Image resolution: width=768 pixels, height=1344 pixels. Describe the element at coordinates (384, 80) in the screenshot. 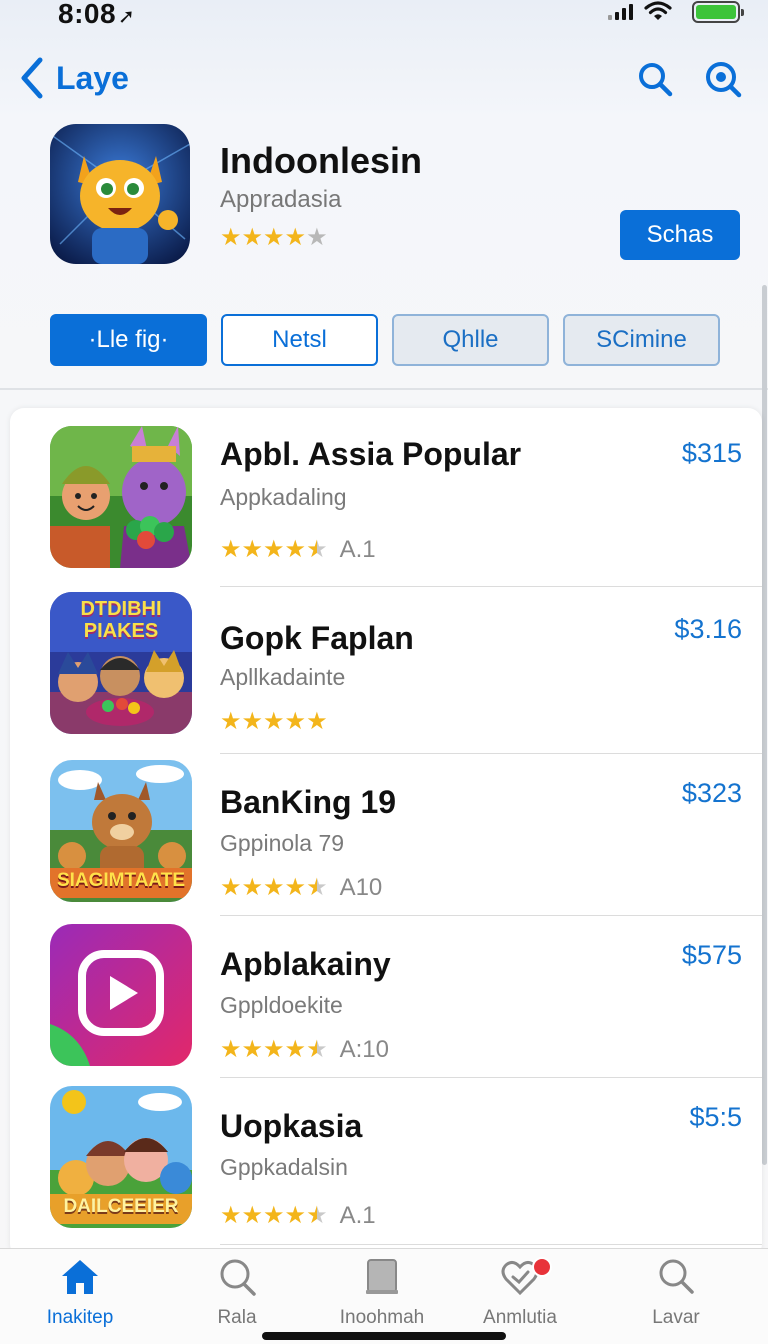

I see `nav-bar: Laye` at that location.